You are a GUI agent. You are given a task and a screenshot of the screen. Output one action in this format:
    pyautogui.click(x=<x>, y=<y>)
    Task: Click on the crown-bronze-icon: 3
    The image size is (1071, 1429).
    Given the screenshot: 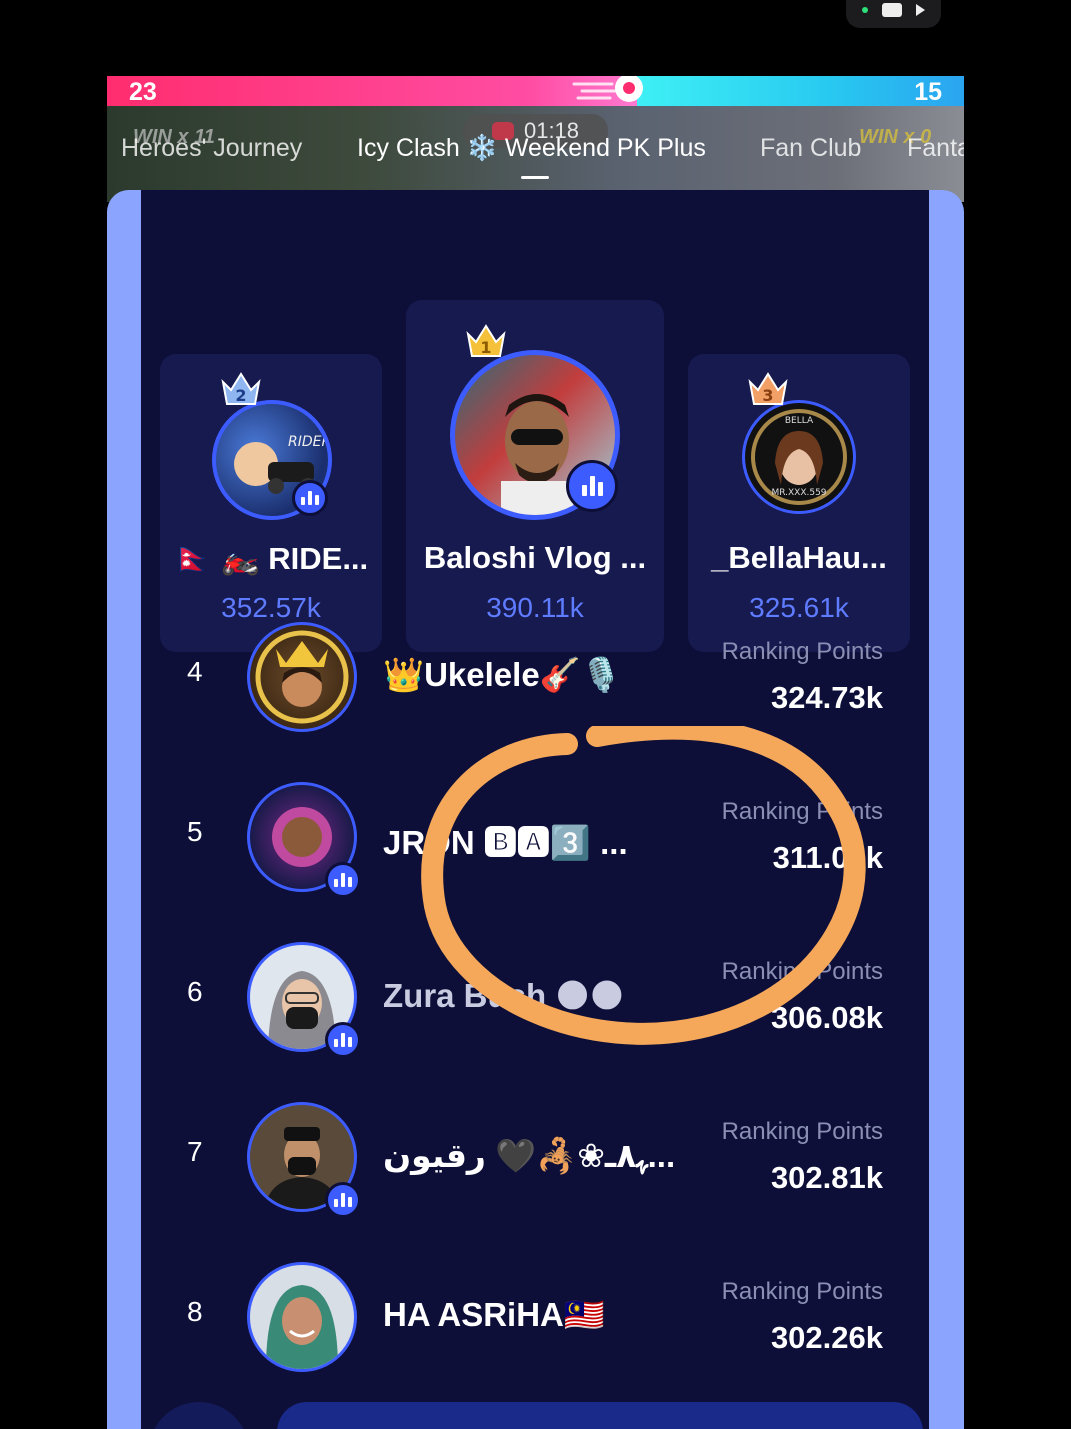 What is the action you would take?
    pyautogui.click(x=768, y=388)
    